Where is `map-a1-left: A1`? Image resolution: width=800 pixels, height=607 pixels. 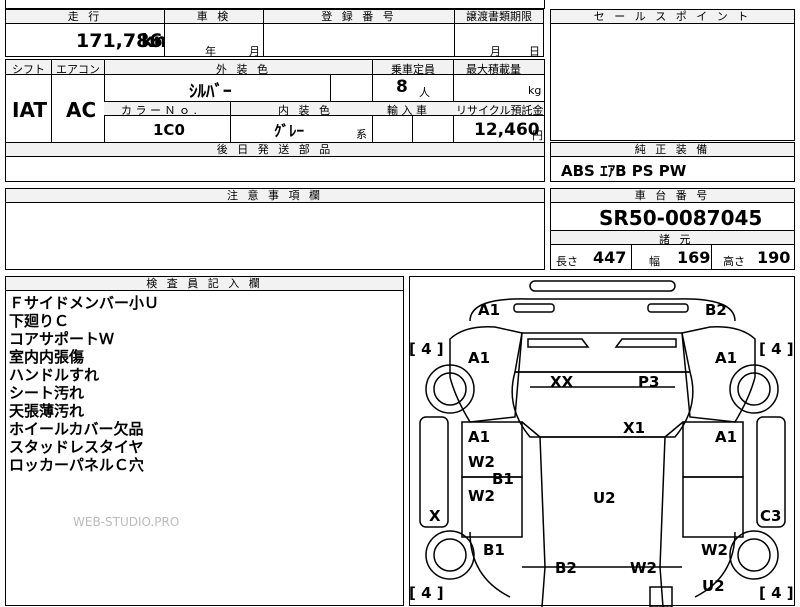
map-a1-left: A1 is located at coordinates (479, 358).